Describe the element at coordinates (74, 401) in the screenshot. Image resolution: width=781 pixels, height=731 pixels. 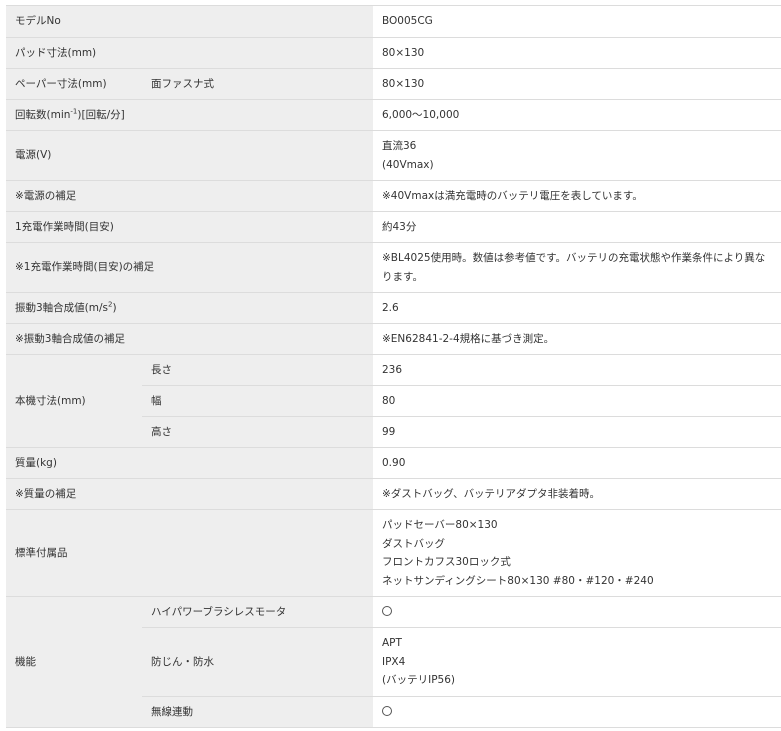
I see `row-label-dimensions: 本機寸法(mm)` at that location.